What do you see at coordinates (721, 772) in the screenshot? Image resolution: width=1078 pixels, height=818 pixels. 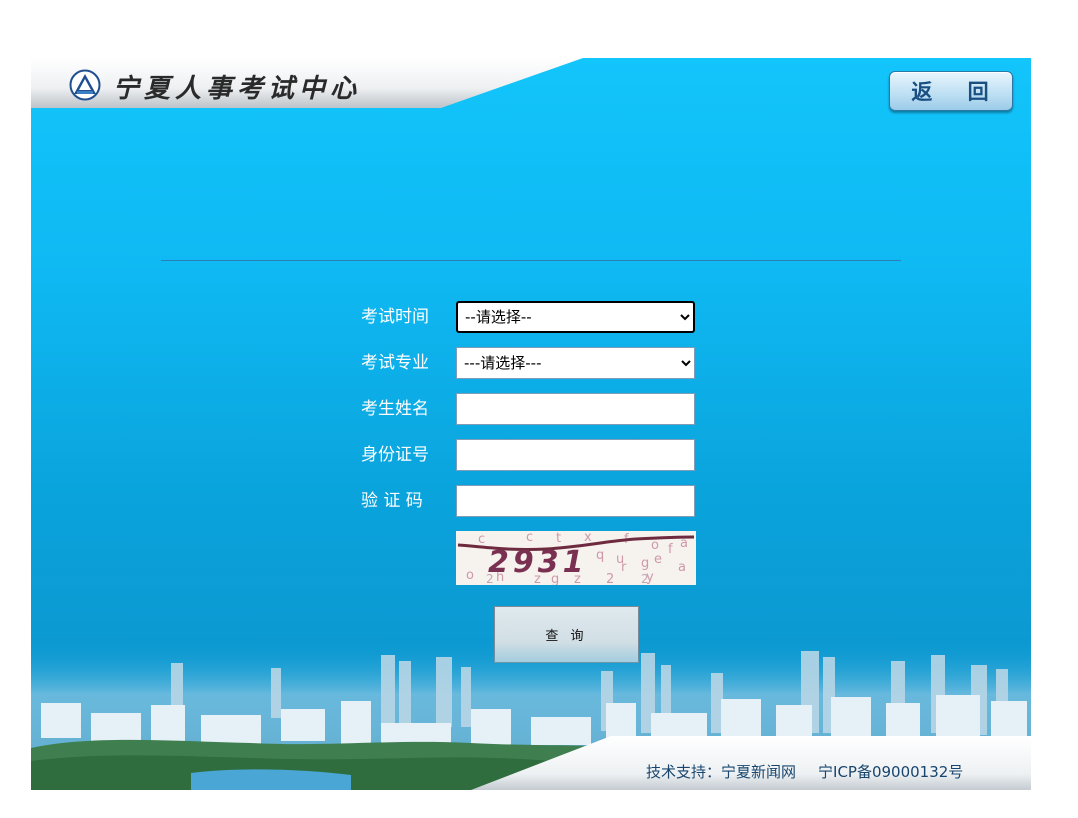 I see `tech-support-text: 技术支持：宁夏新闻网` at bounding box center [721, 772].